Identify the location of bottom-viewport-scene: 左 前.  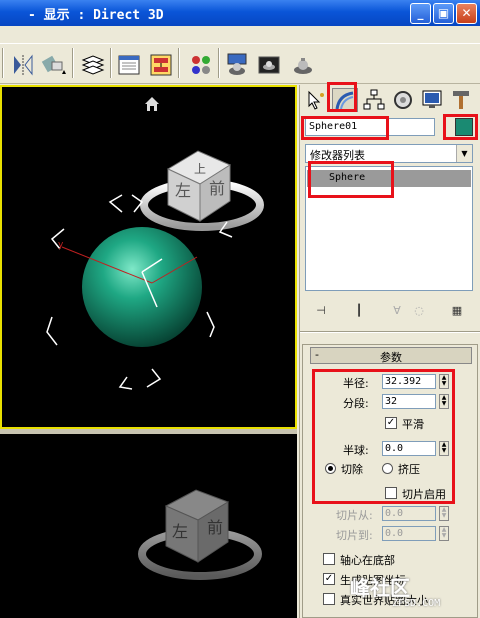
(200, 534).